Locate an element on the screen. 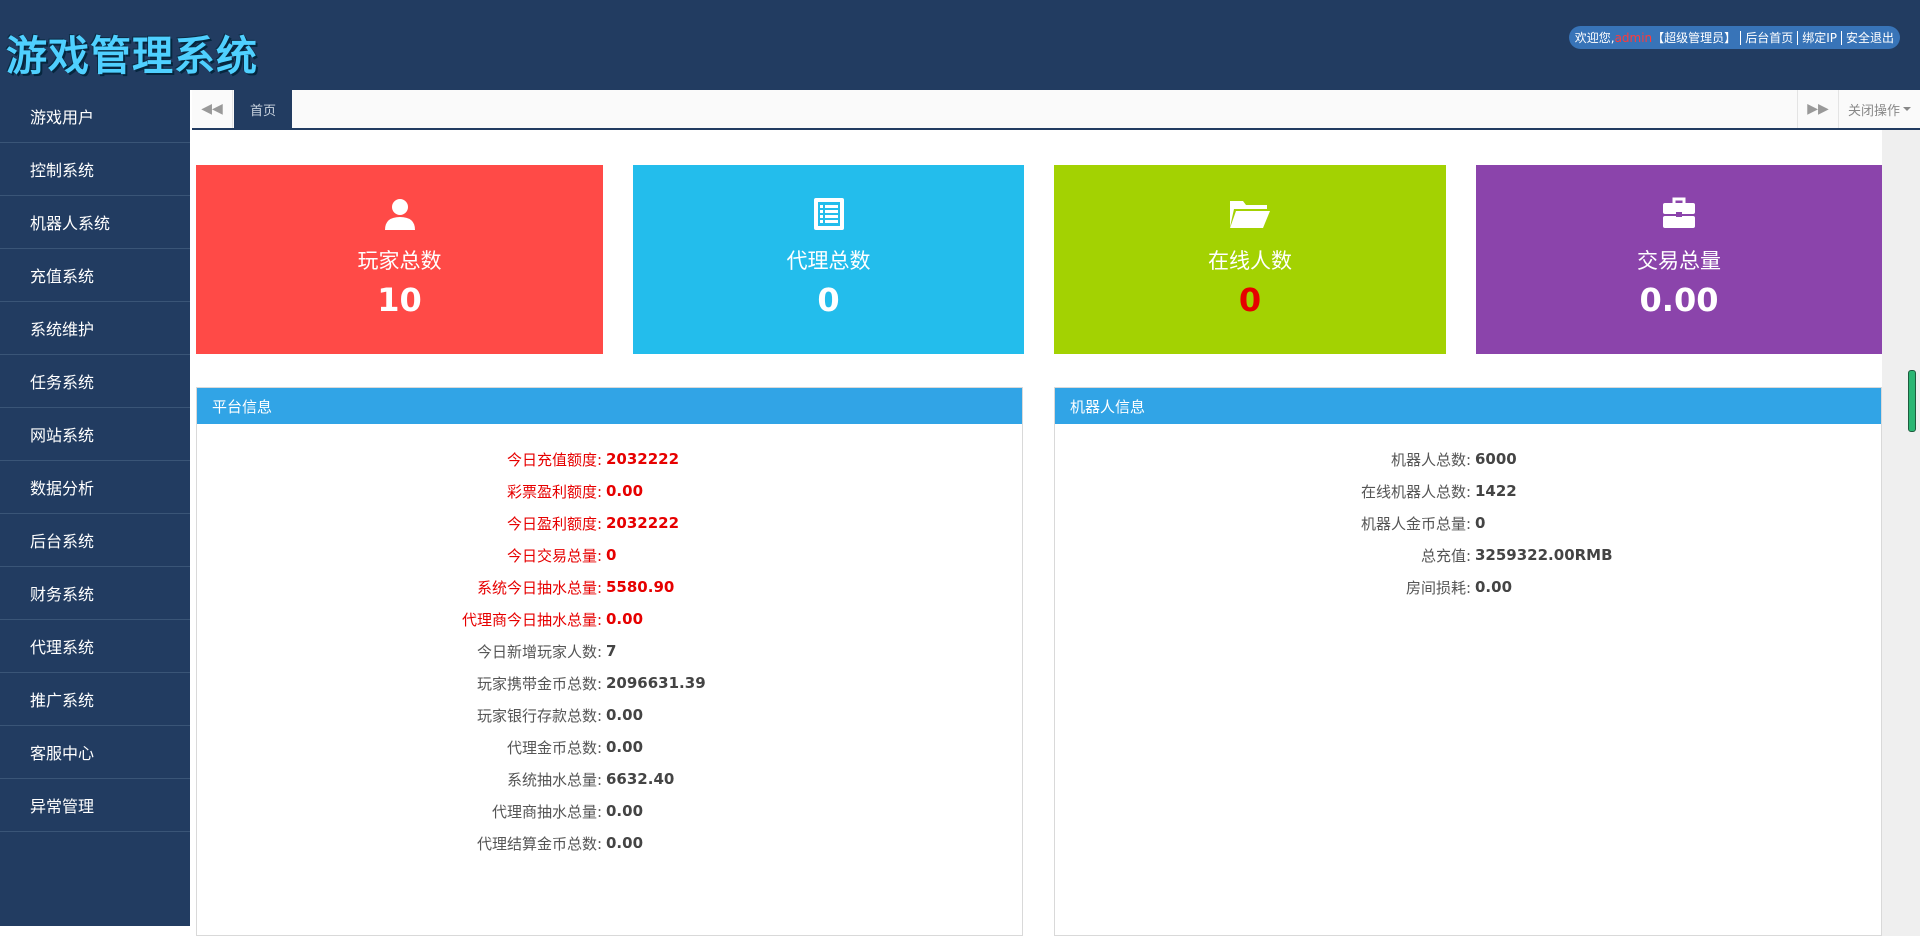  info-key: 机器人金币总量: is located at coordinates (1415, 523).